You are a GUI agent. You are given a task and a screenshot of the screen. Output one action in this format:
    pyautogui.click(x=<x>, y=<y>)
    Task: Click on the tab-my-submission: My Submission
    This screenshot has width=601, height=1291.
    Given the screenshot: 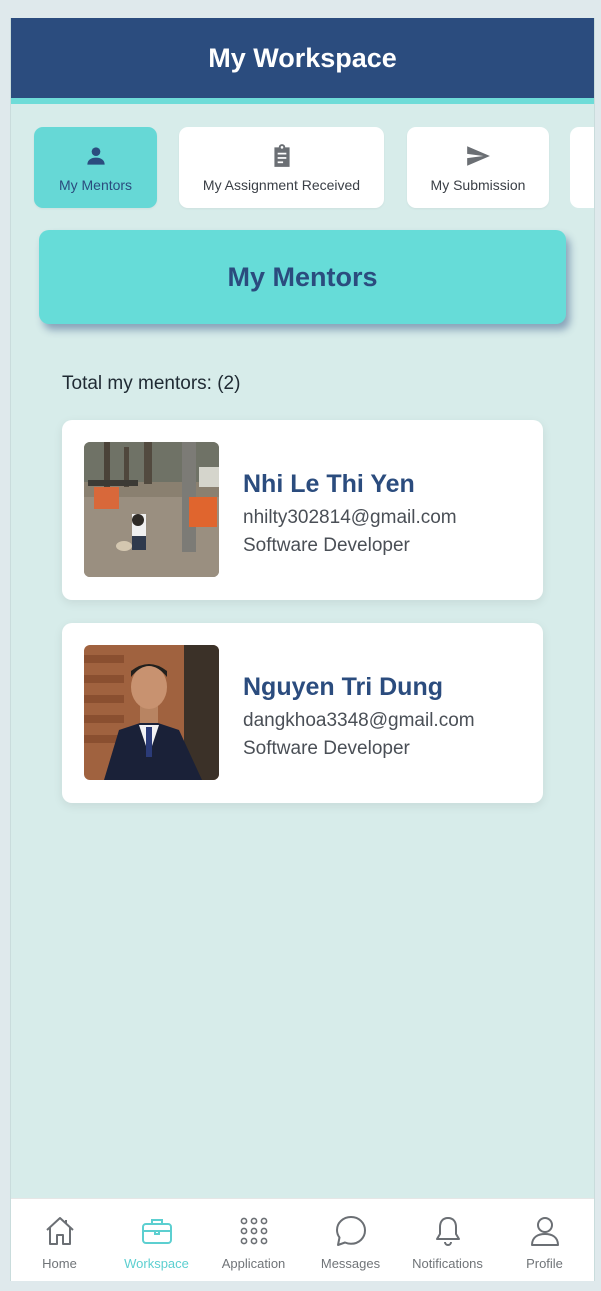 What is the action you would take?
    pyautogui.click(x=478, y=167)
    